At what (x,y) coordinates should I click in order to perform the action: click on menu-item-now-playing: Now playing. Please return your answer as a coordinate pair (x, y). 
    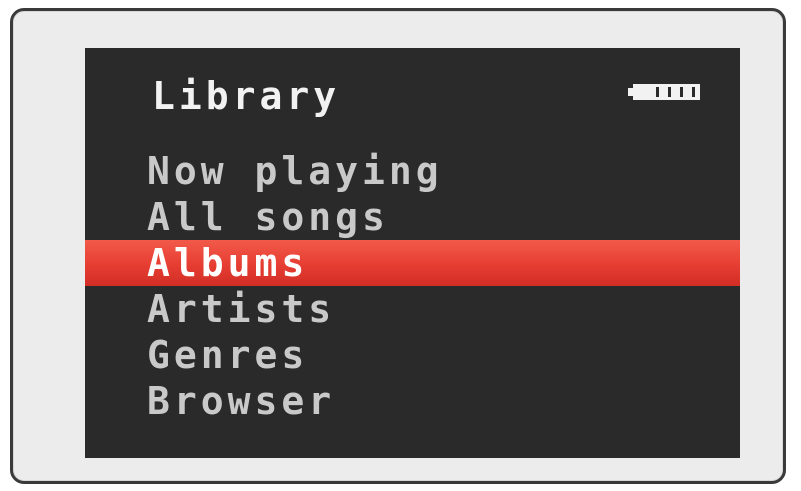
    Looking at the image, I should click on (412, 171).